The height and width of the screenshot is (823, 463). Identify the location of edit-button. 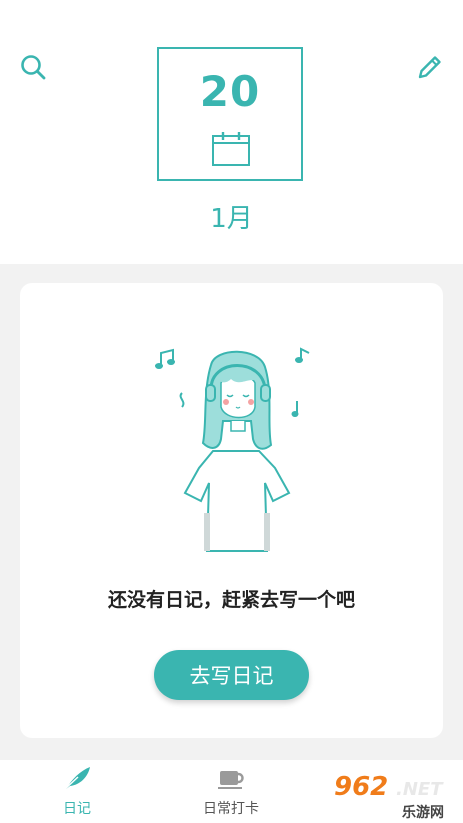
(430, 67).